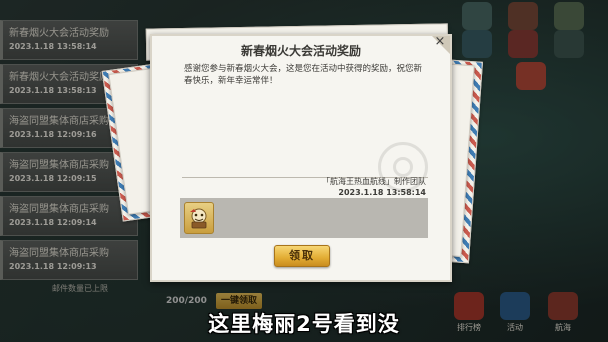  I want to click on collect-button: 领取, so click(302, 256).